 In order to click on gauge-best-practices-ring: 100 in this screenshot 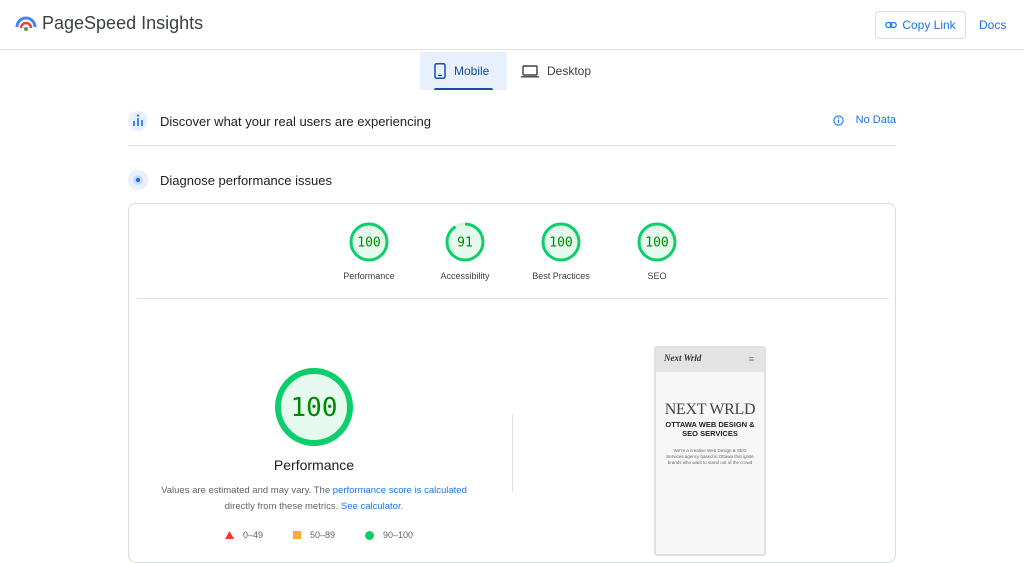, I will do `click(561, 242)`.